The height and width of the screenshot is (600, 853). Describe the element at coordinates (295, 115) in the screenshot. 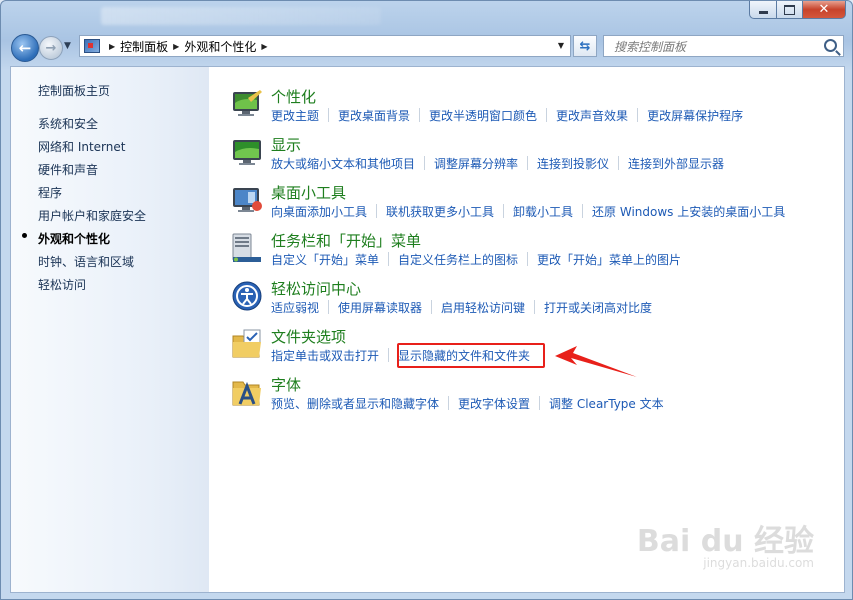

I see `link-change-theme: 更改主题` at that location.